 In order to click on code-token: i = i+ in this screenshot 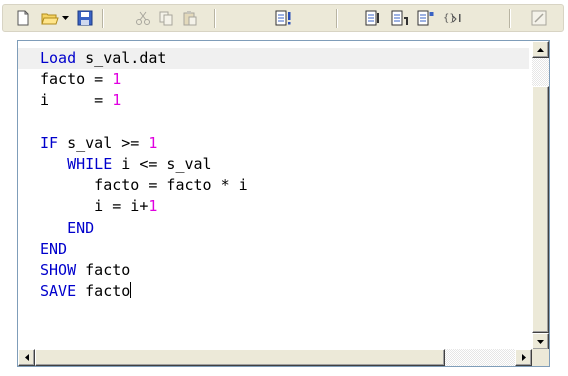, I will do `click(94, 206)`.